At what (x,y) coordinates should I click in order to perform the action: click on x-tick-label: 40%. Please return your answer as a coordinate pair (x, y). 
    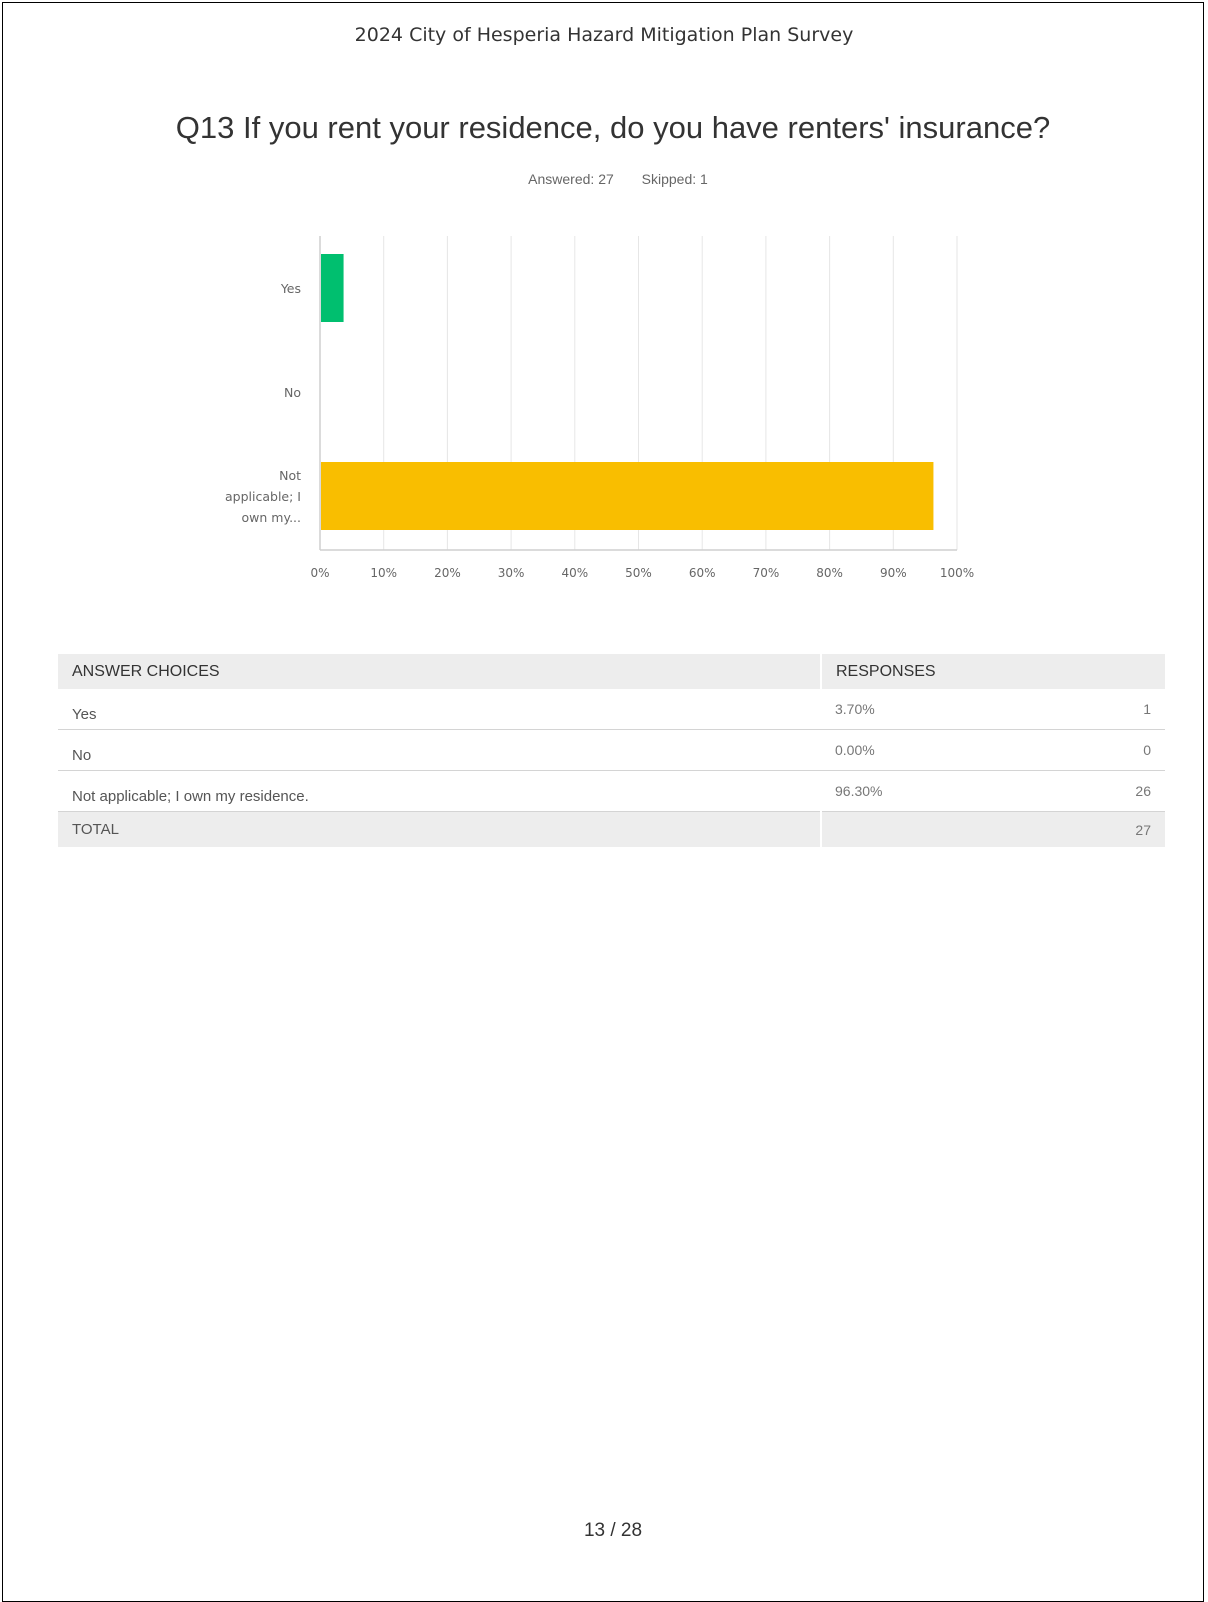
    Looking at the image, I should click on (574, 573).